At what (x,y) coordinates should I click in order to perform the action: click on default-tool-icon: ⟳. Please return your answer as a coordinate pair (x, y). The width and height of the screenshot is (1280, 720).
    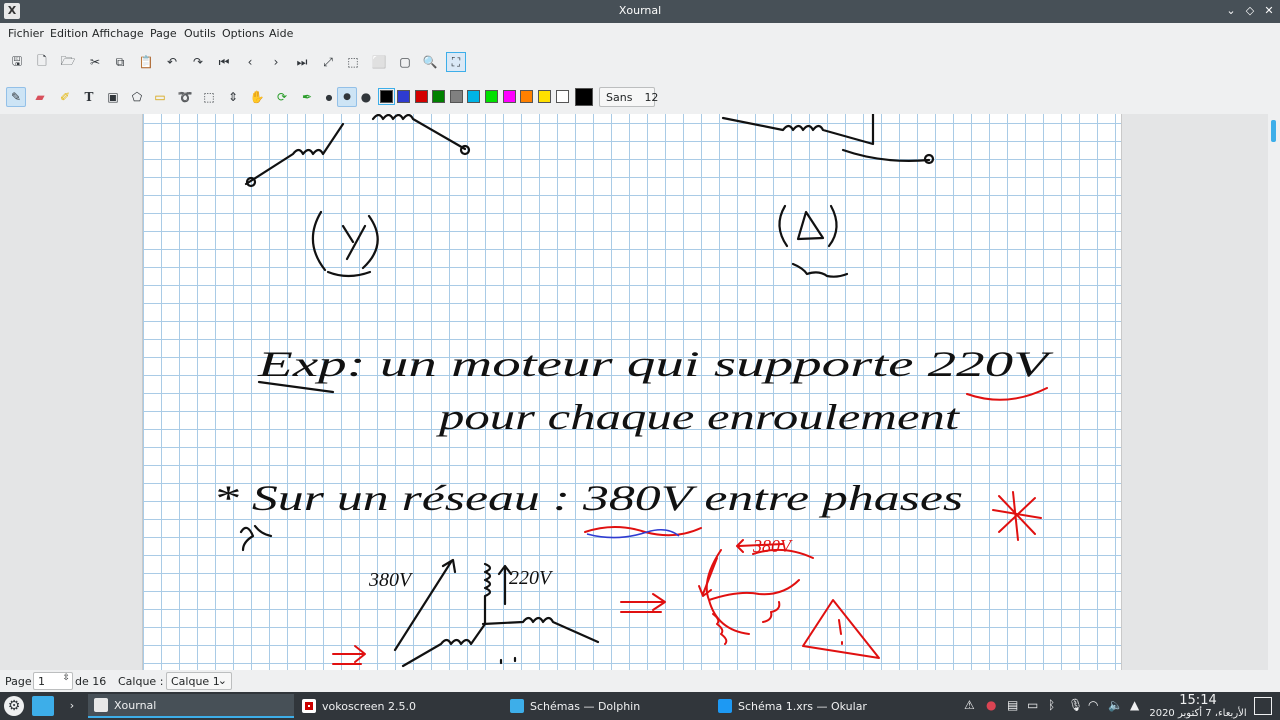
    Looking at the image, I should click on (282, 97).